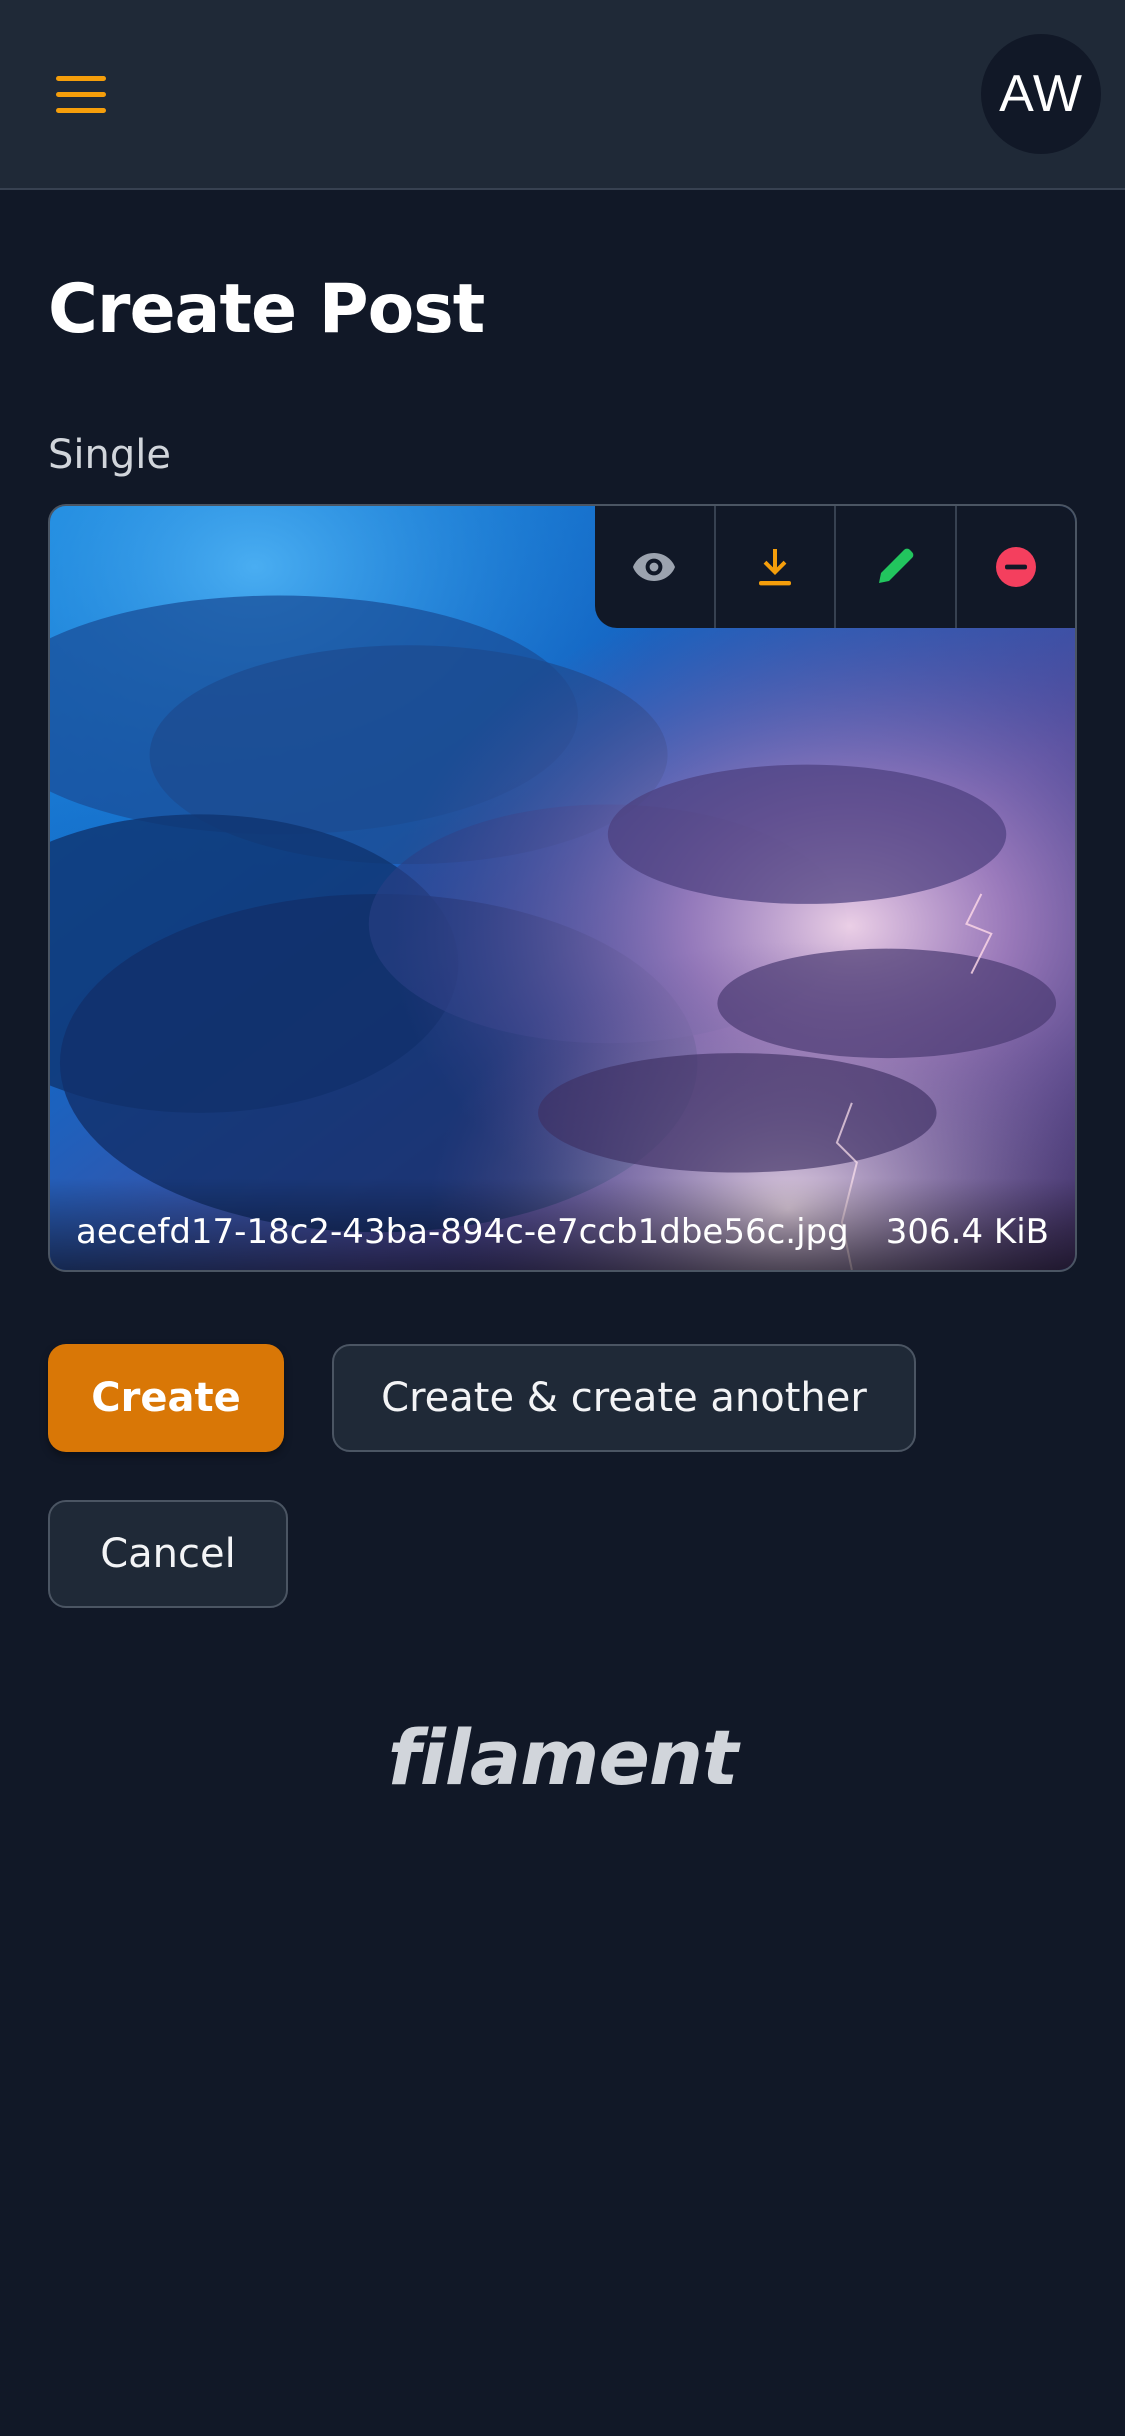 This screenshot has height=2436, width=1125. Describe the element at coordinates (624, 1398) in the screenshot. I see `create-another-button: Create & create another` at that location.